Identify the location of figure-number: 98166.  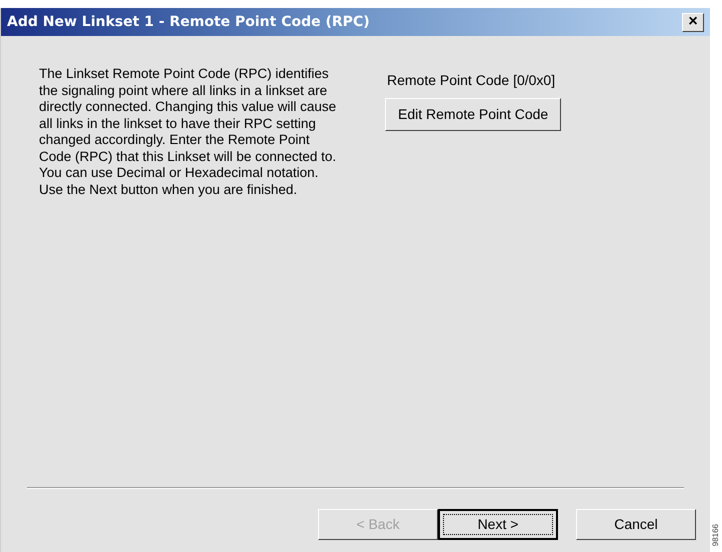
(715, 535).